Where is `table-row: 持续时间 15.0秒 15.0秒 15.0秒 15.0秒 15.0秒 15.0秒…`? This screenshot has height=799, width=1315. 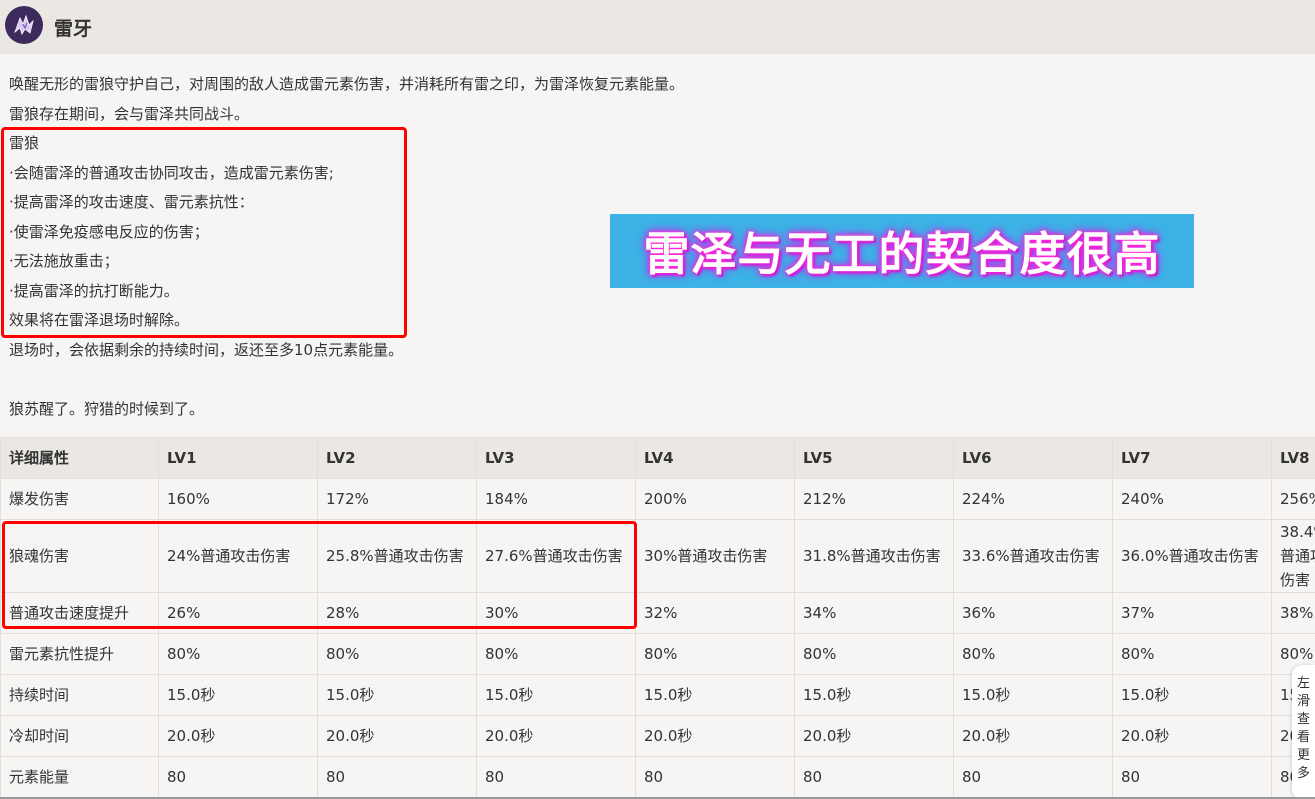
table-row: 持续时间 15.0秒 15.0秒 15.0秒 15.0秒 15.0秒 15.0秒… is located at coordinates (657, 695).